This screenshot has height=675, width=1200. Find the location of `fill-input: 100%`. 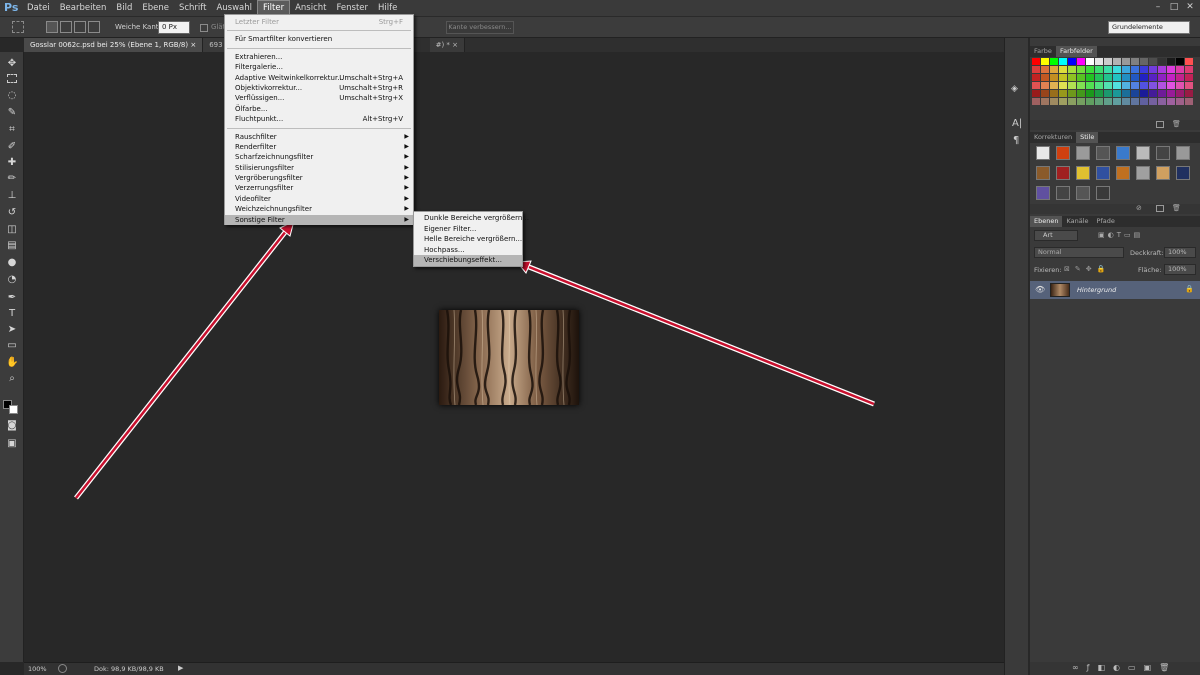

fill-input: 100% is located at coordinates (1180, 269).